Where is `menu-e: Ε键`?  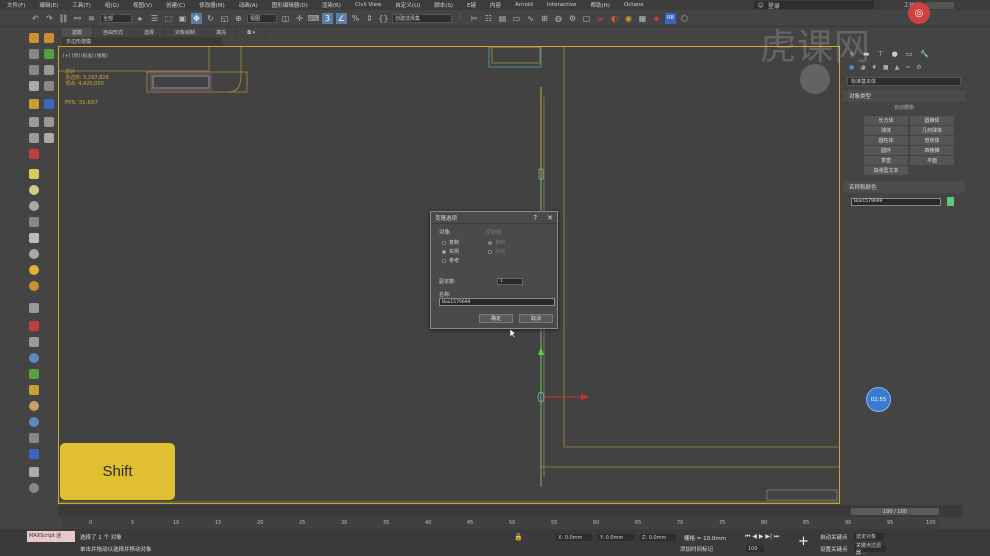 menu-e: Ε键 is located at coordinates (471, 5).